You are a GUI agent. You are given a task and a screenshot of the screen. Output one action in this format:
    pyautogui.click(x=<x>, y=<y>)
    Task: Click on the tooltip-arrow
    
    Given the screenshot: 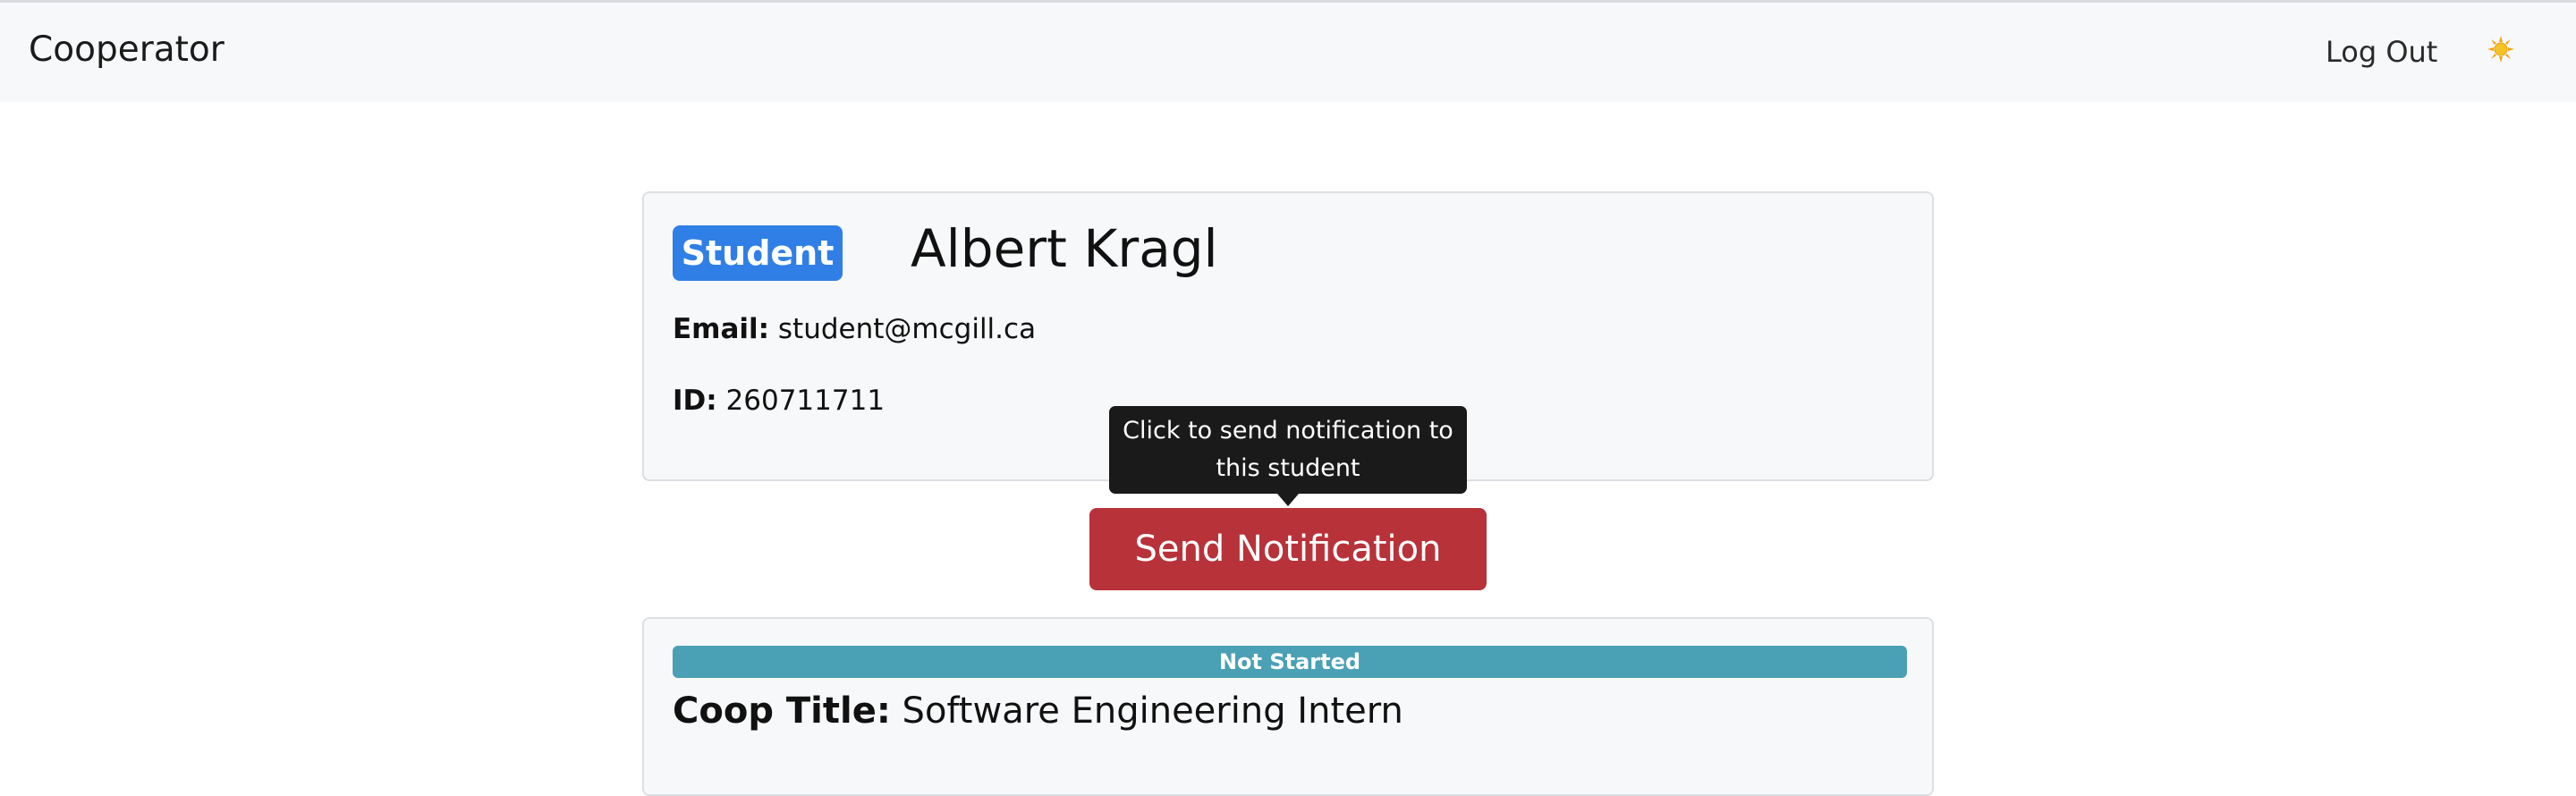 What is the action you would take?
    pyautogui.click(x=1288, y=500)
    